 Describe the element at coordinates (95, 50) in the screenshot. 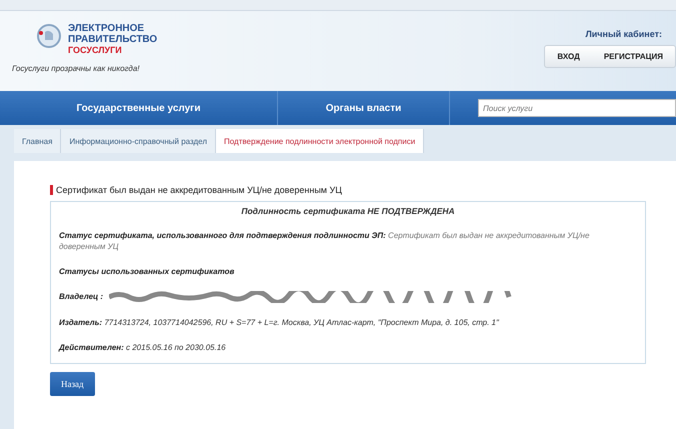

I see `logo-text: ГОСУСЛУГИ` at that location.